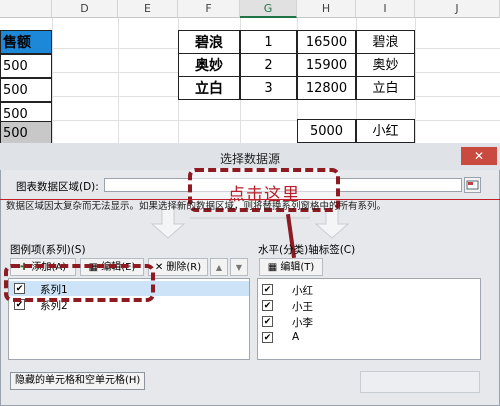 The height and width of the screenshot is (406, 500). I want to click on range-select-icon, so click(472, 185).